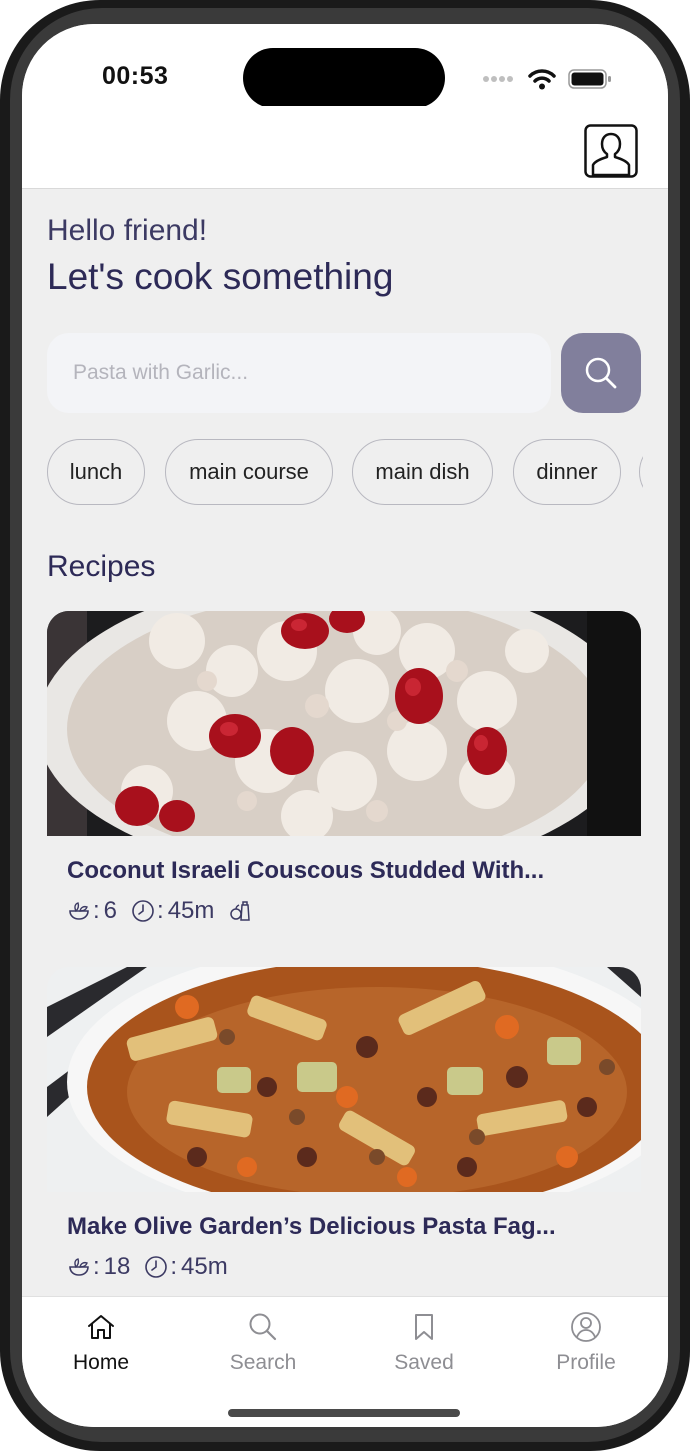 The width and height of the screenshot is (690, 1451). I want to click on recipe-meta: : 6 : 45m, so click(159, 911).